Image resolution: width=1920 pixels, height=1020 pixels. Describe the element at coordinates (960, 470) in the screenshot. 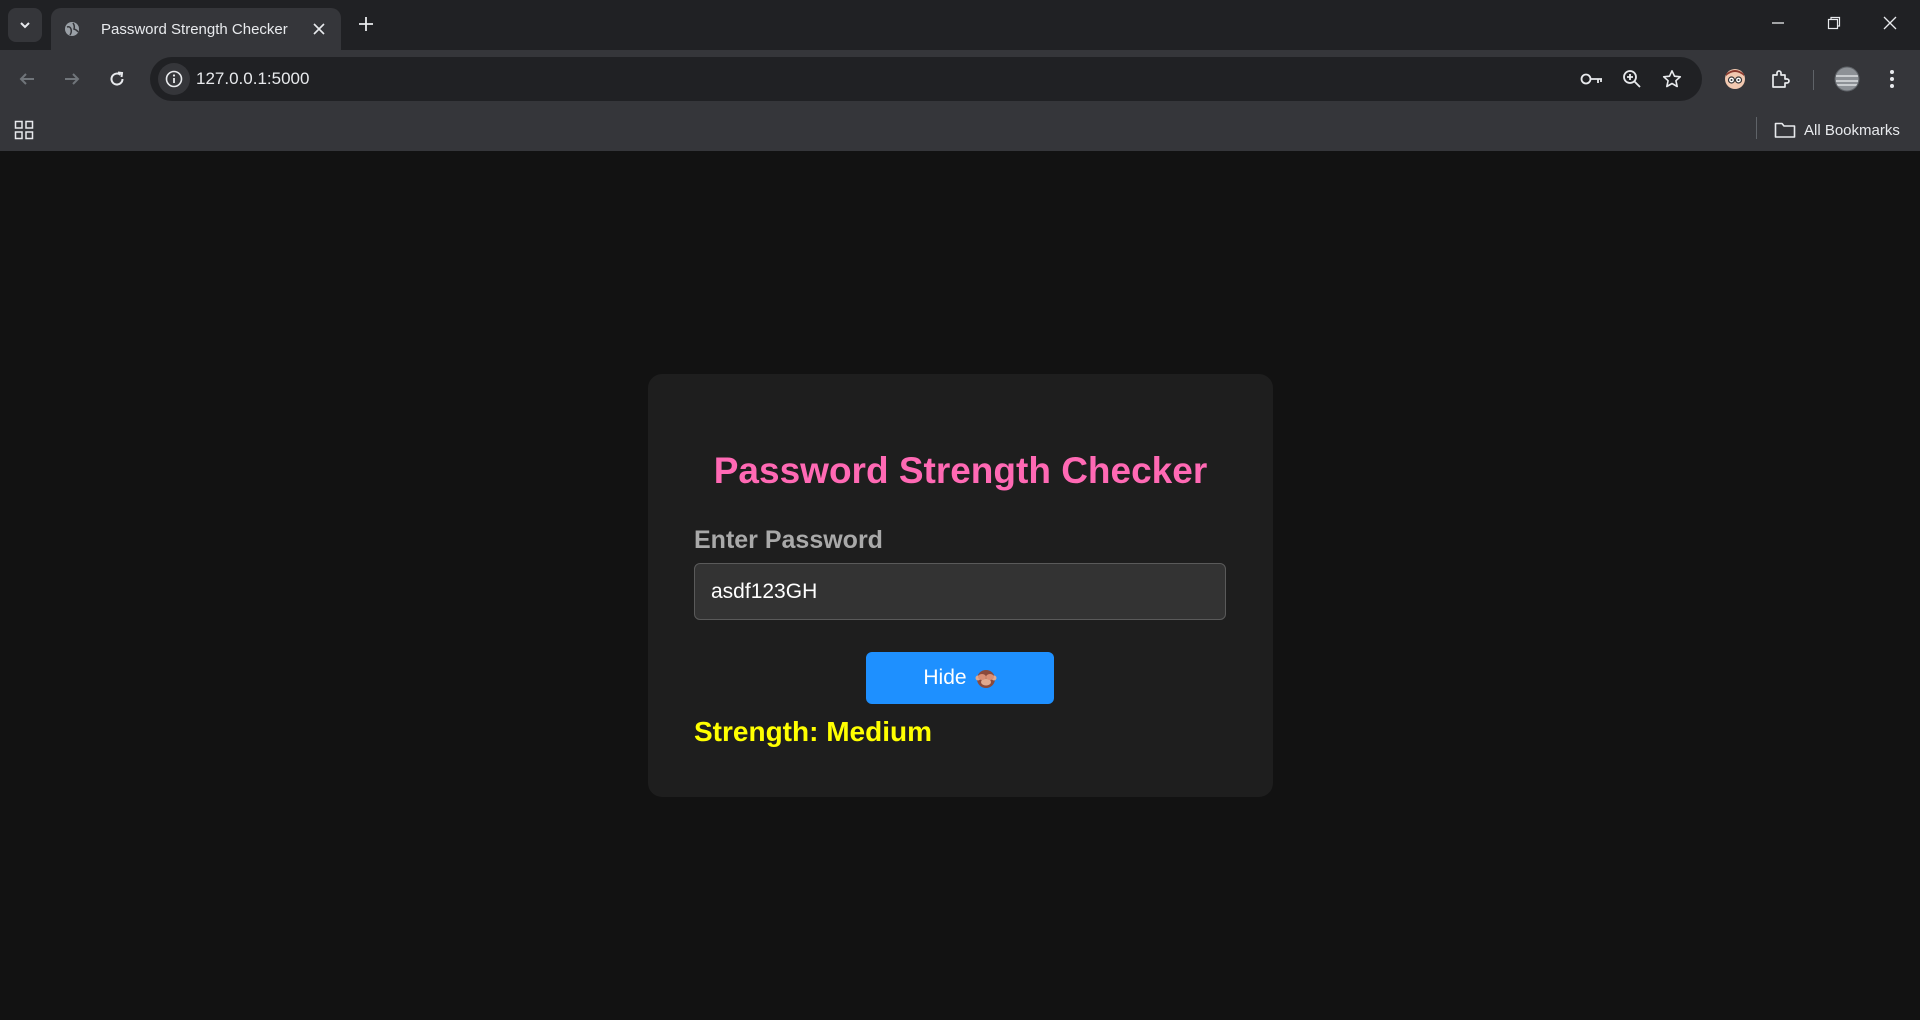

I see `page-title: Password Strength Checker` at that location.